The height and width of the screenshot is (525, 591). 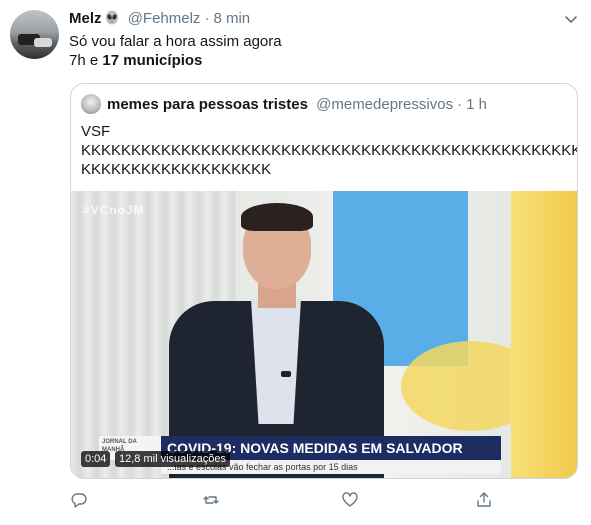 What do you see at coordinates (152, 60) in the screenshot?
I see `tweet-text-bold: 17 municípios` at bounding box center [152, 60].